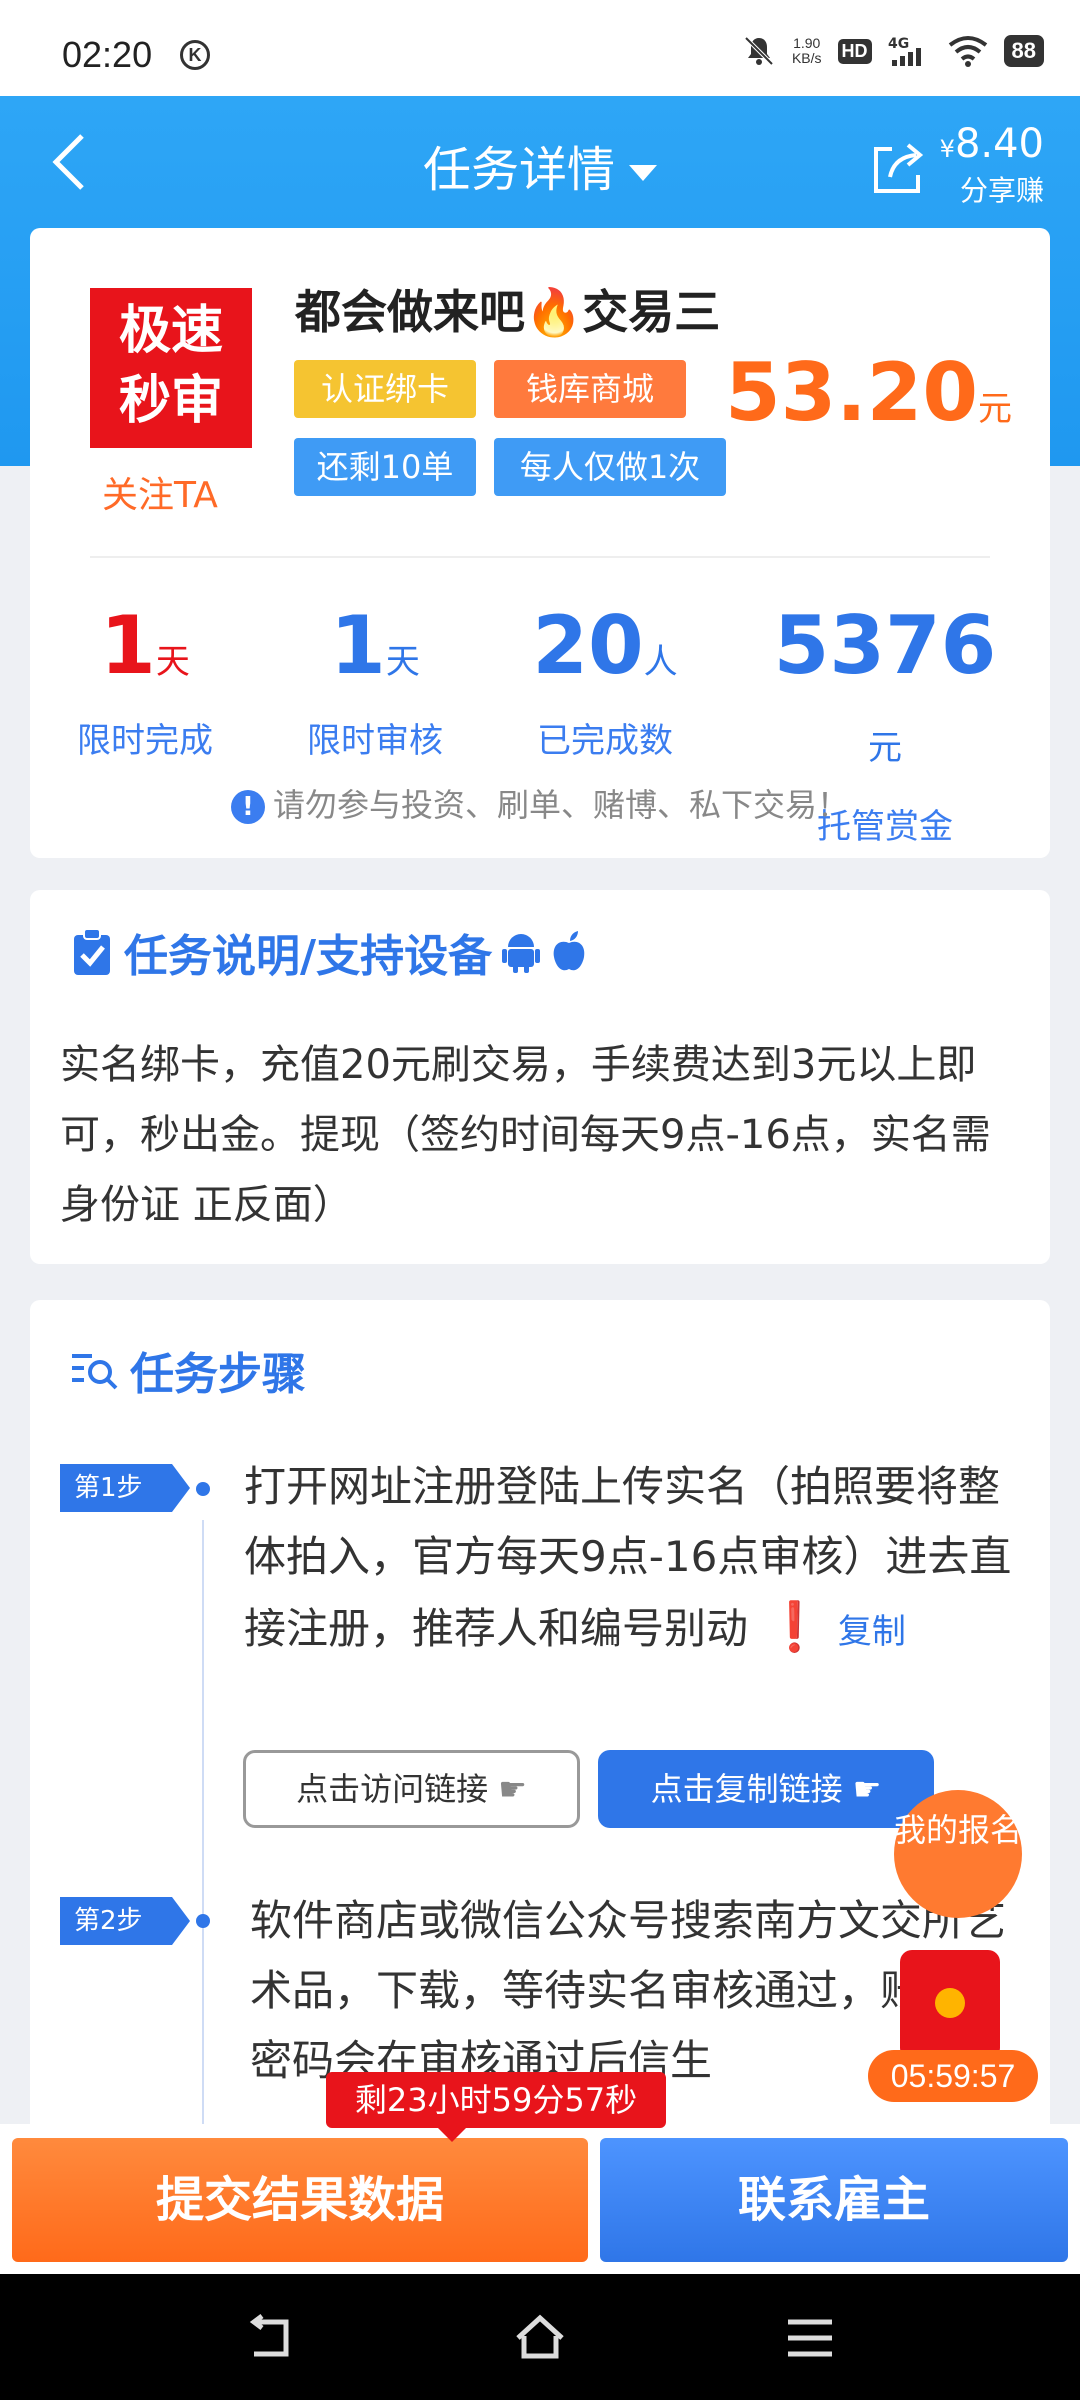 The height and width of the screenshot is (2400, 1080). What do you see at coordinates (569, 951) in the screenshot?
I see `apple-icon` at bounding box center [569, 951].